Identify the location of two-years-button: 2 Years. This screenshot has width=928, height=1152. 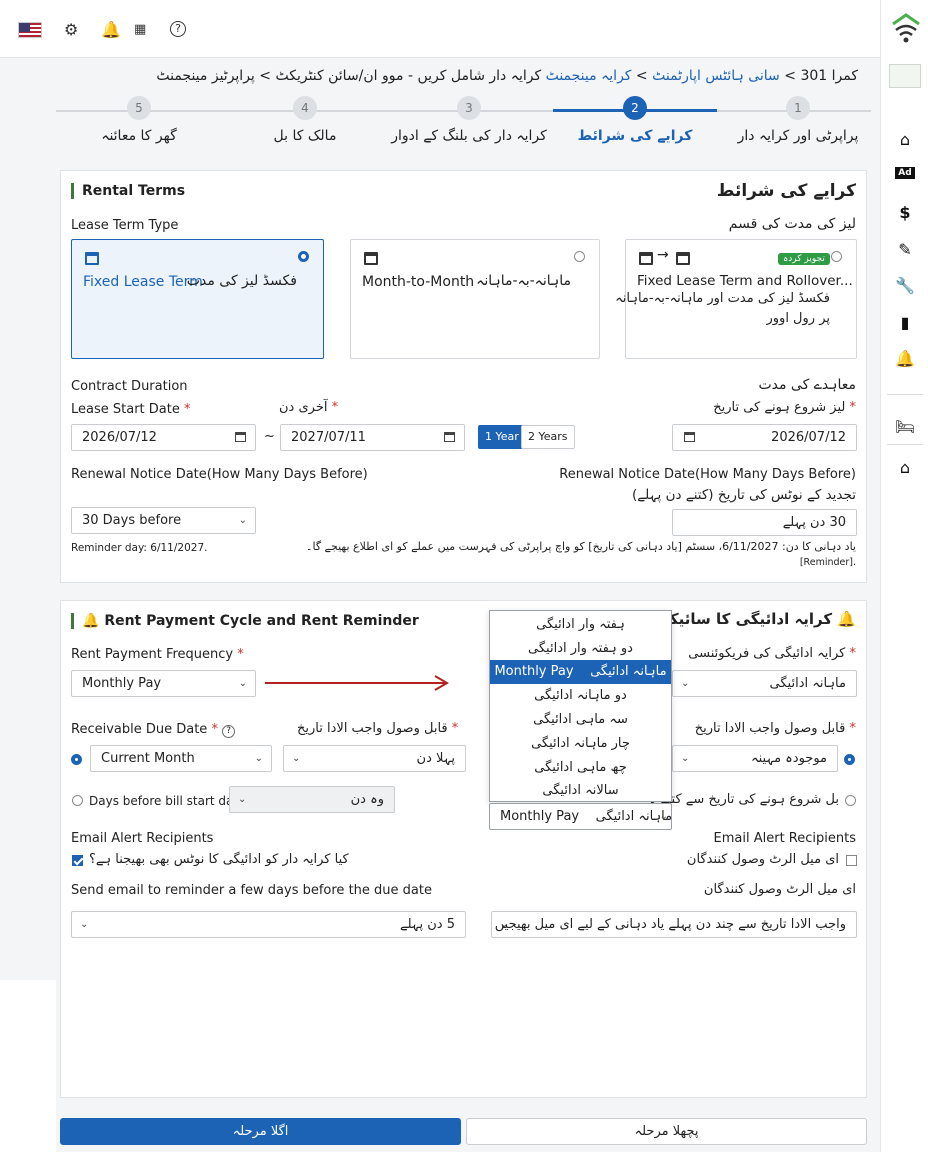
(548, 437).